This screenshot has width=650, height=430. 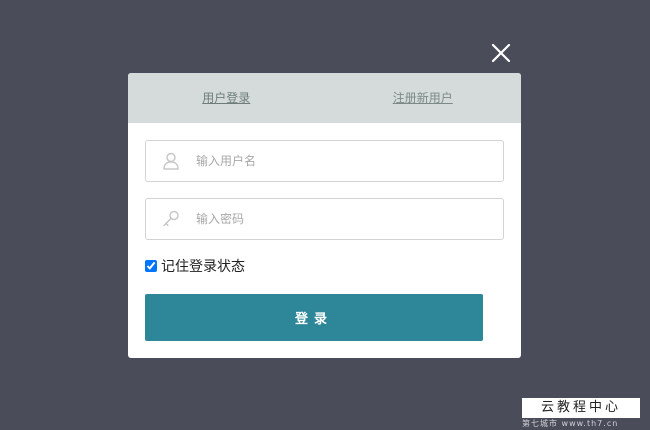 I want to click on tab-bar: 用户登录 注册新用户, so click(x=324, y=98).